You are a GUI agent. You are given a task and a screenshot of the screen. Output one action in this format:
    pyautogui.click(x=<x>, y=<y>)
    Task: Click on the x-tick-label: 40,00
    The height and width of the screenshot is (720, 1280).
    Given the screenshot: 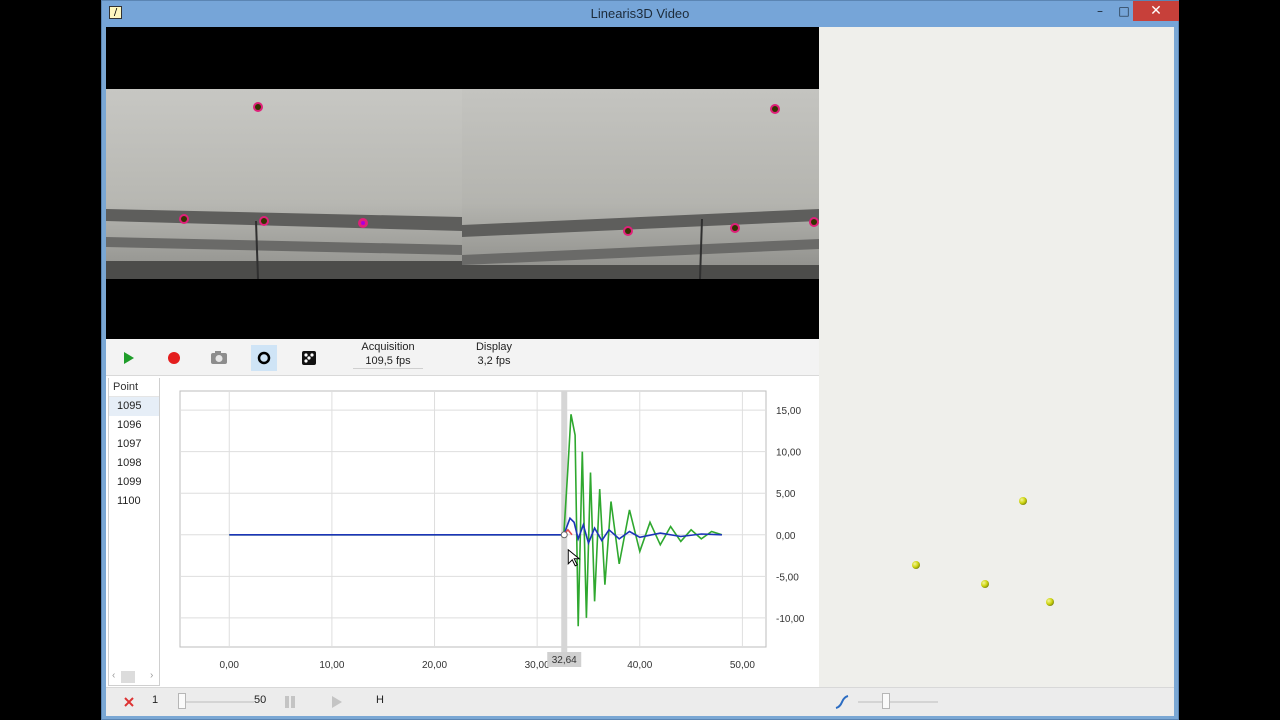 What is the action you would take?
    pyautogui.click(x=639, y=665)
    